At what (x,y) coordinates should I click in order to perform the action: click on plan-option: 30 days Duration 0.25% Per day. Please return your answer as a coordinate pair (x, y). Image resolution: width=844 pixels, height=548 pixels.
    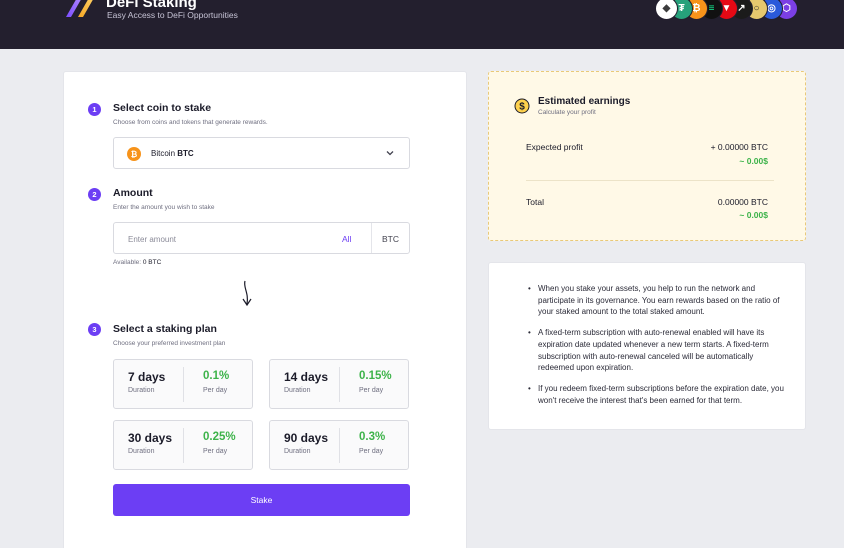
    Looking at the image, I should click on (183, 445).